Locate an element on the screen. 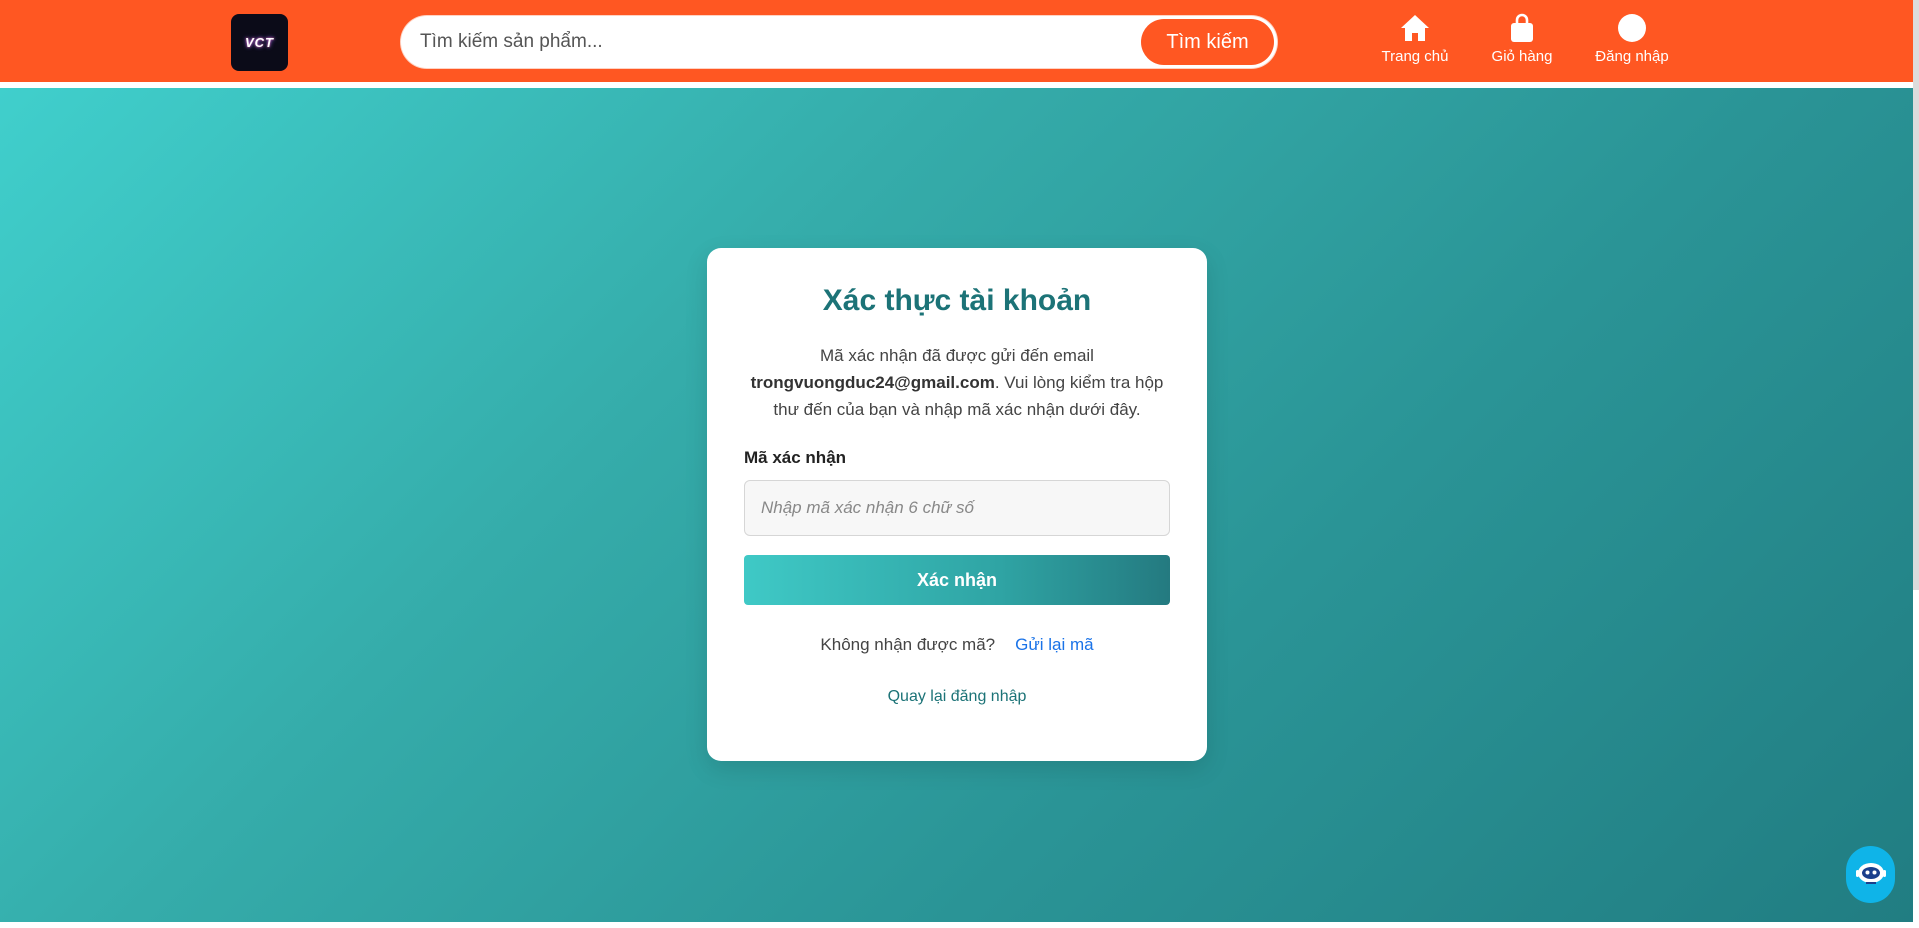 The height and width of the screenshot is (928, 1919). site-logo: VCT is located at coordinates (259, 42).